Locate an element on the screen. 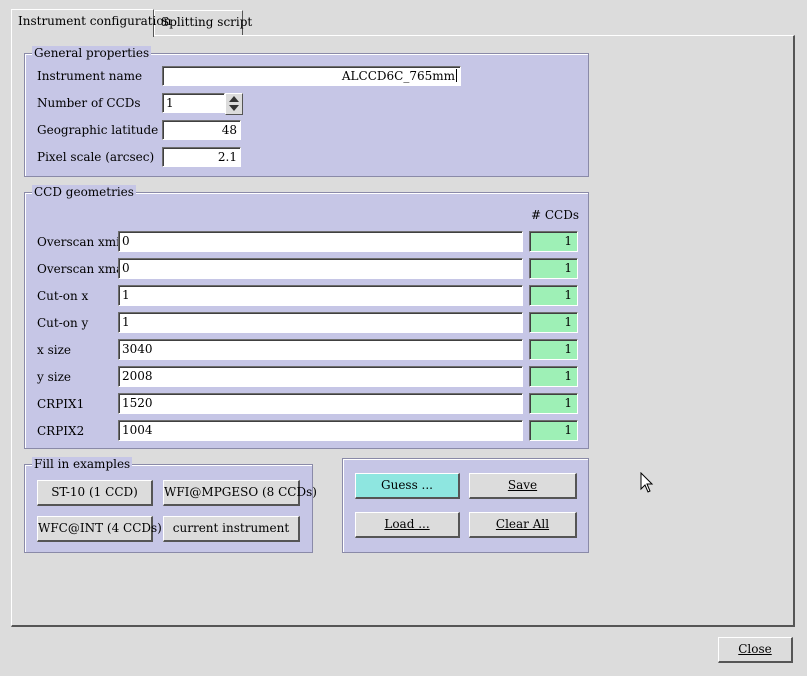 The width and height of the screenshot is (807, 676). num-ccds-label: Number of CCDs is located at coordinates (89, 103).